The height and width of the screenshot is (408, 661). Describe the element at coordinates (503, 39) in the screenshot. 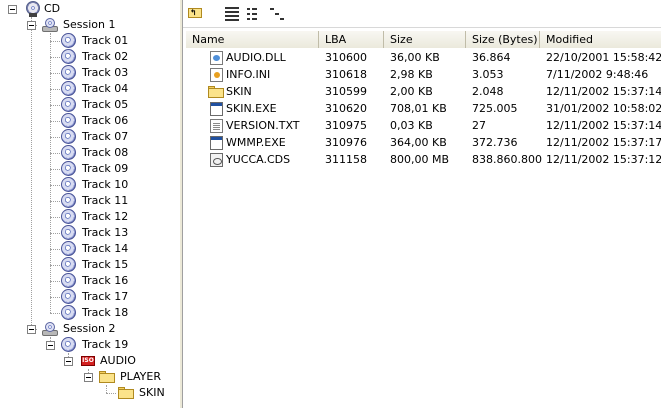

I see `column-header-size-bytes: Size (Bytes)` at that location.